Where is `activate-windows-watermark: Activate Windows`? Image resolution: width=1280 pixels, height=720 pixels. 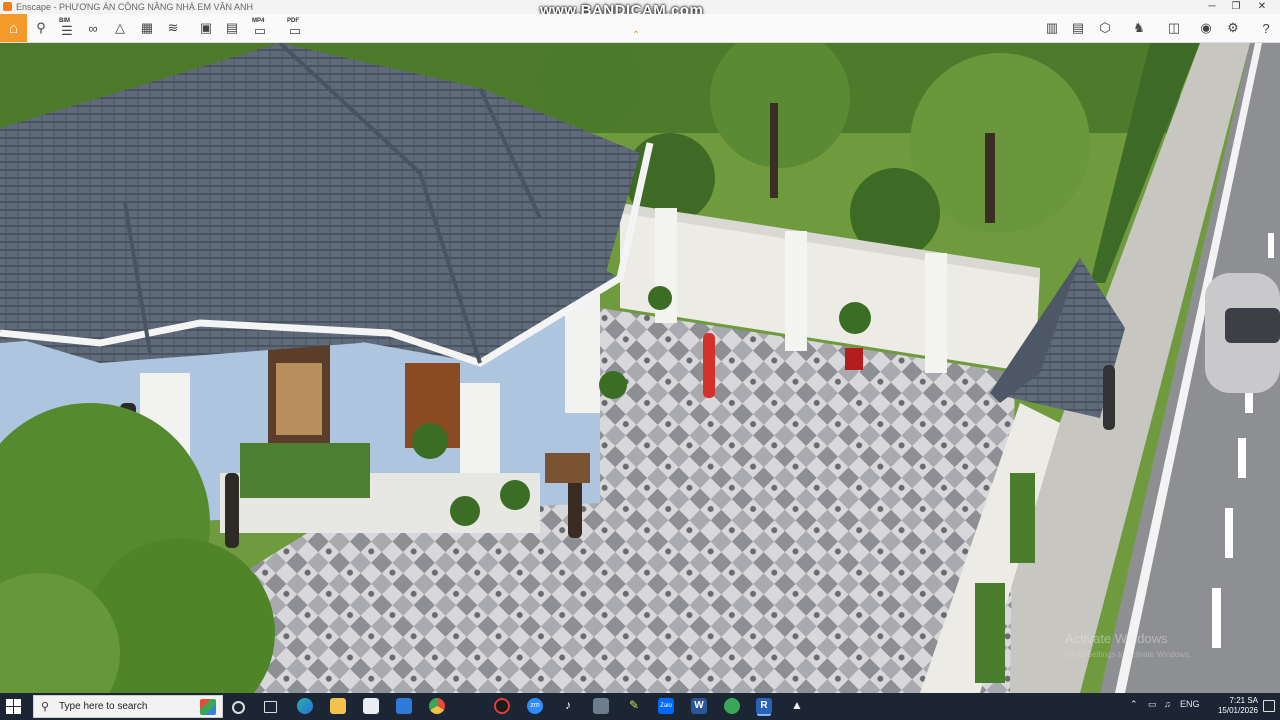 activate-windows-watermark: Activate Windows is located at coordinates (1116, 638).